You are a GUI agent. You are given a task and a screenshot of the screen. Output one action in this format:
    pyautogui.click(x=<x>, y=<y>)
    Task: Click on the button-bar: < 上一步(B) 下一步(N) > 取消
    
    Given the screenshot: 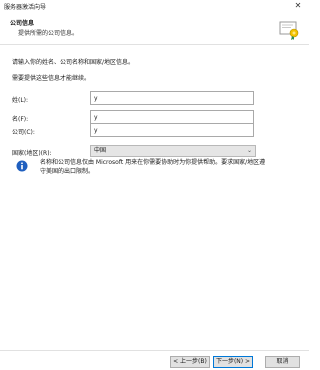 What is the action you would take?
    pyautogui.click(x=154, y=360)
    